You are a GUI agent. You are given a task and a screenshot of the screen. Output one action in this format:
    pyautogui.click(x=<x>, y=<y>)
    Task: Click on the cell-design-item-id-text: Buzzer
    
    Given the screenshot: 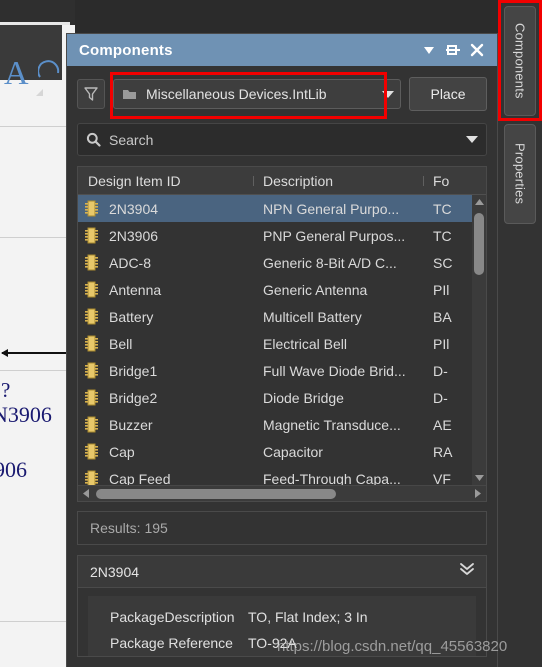 What is the action you would take?
    pyautogui.click(x=131, y=424)
    